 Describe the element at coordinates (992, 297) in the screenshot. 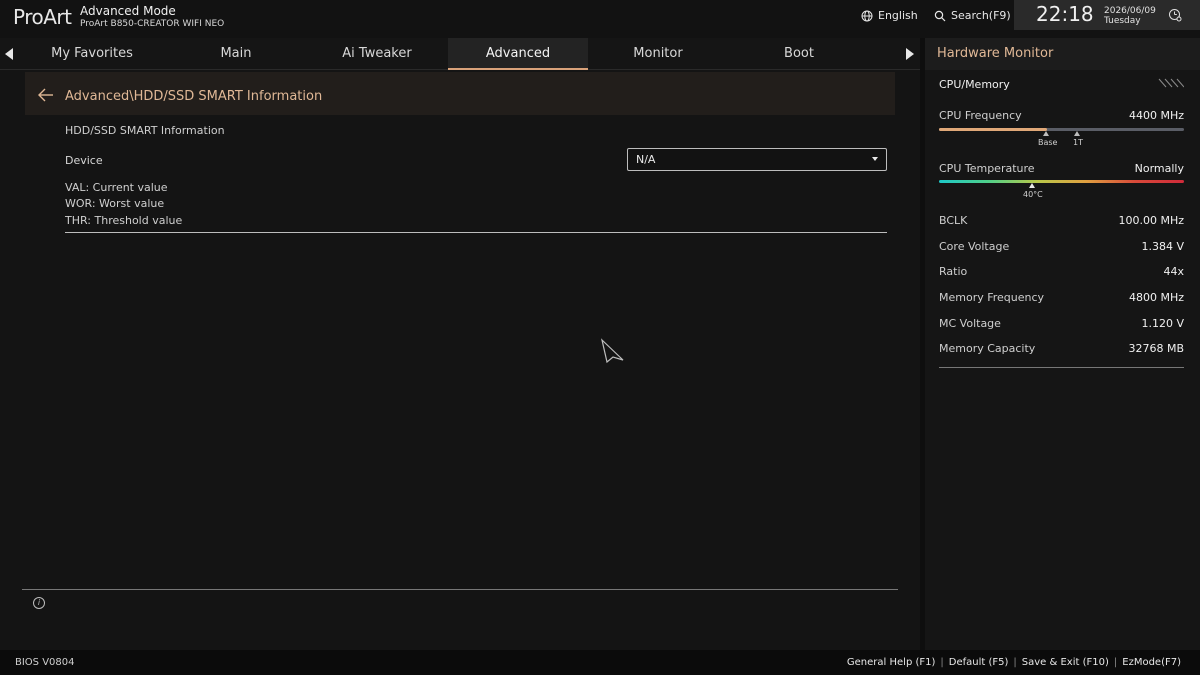

I see `memory-frequency-label: Memory Frequency` at that location.